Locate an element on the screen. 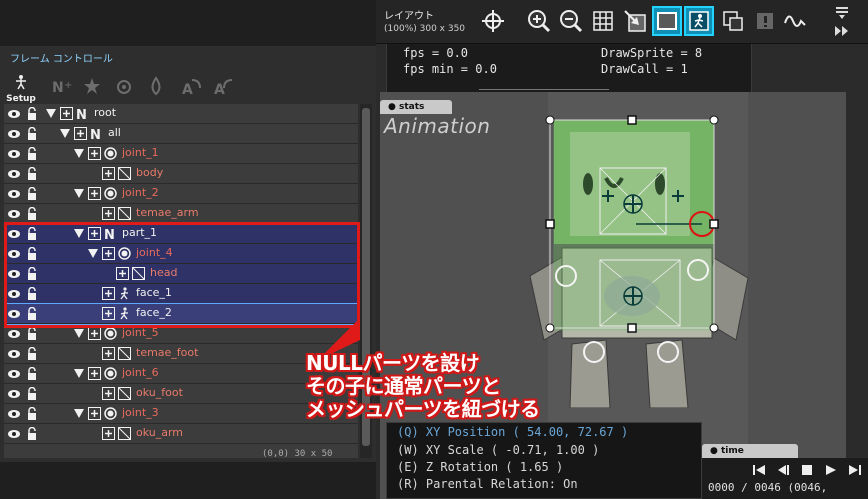  tree-row-temae-arm: temae_arm is located at coordinates (181, 214).